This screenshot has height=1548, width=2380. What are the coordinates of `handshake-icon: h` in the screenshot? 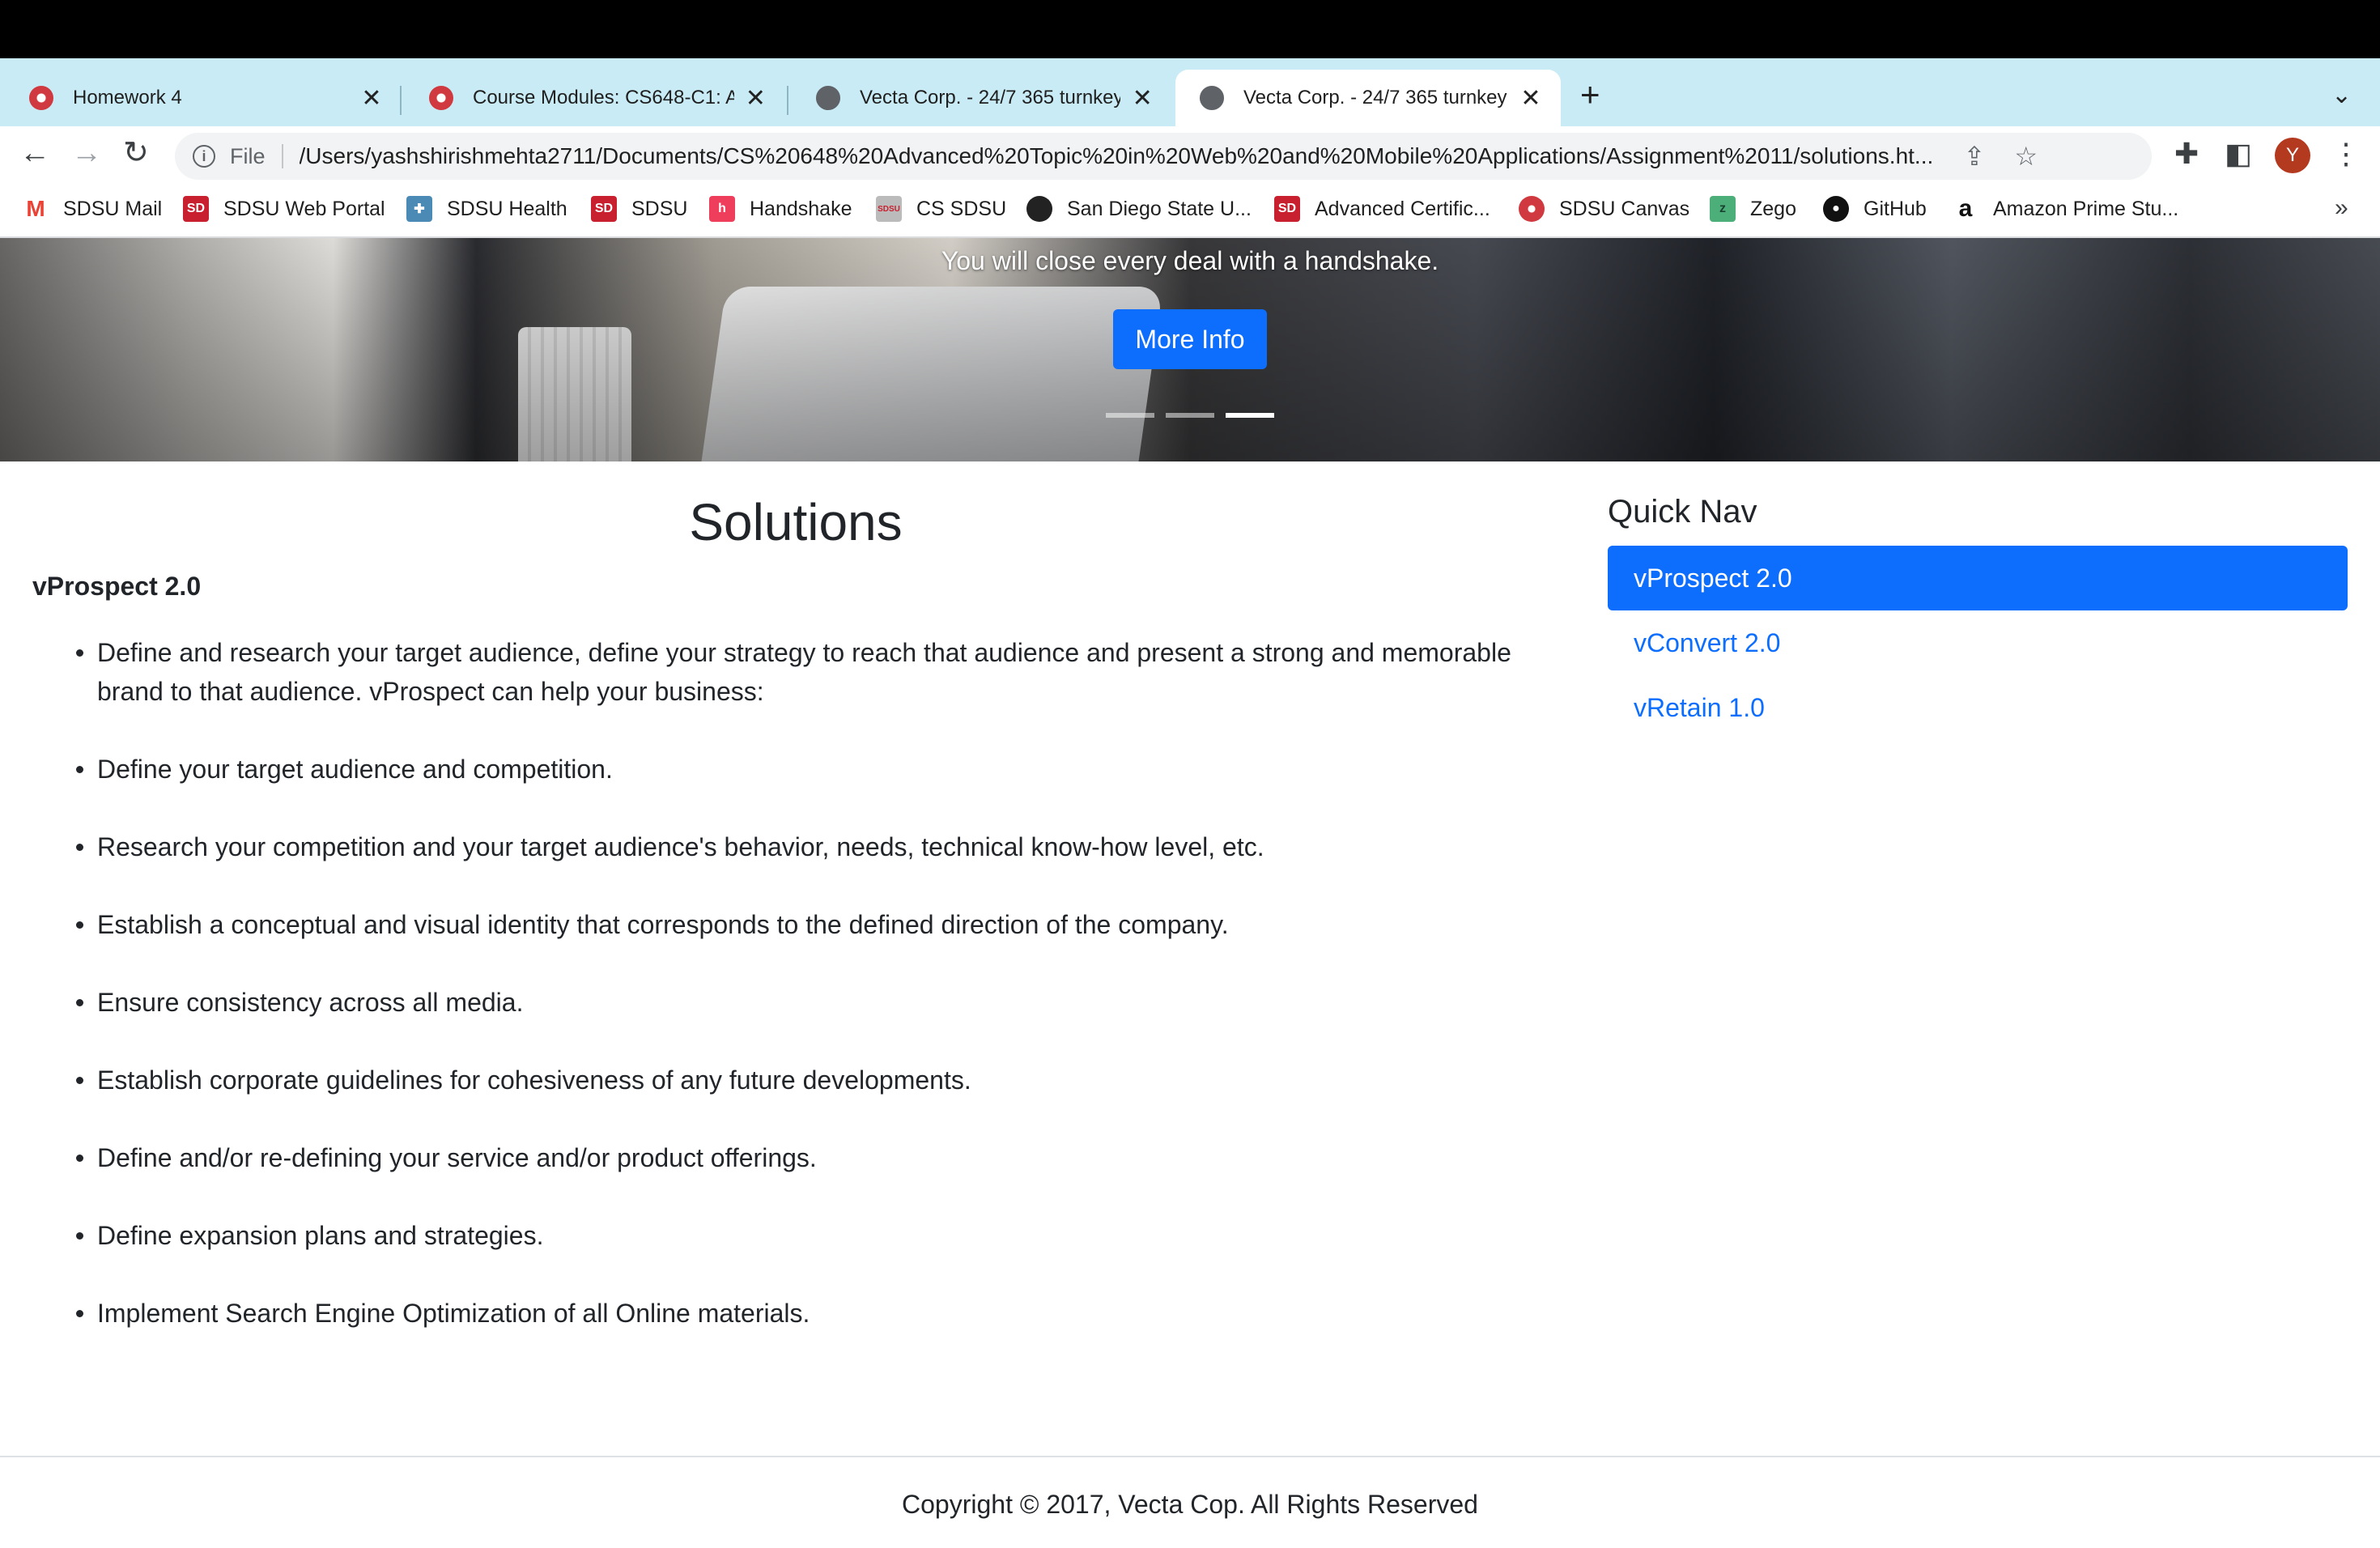 It's located at (722, 209).